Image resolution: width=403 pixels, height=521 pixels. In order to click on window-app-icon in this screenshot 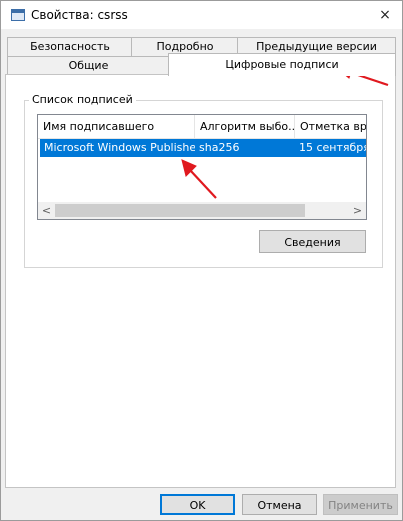, I will do `click(18, 15)`.